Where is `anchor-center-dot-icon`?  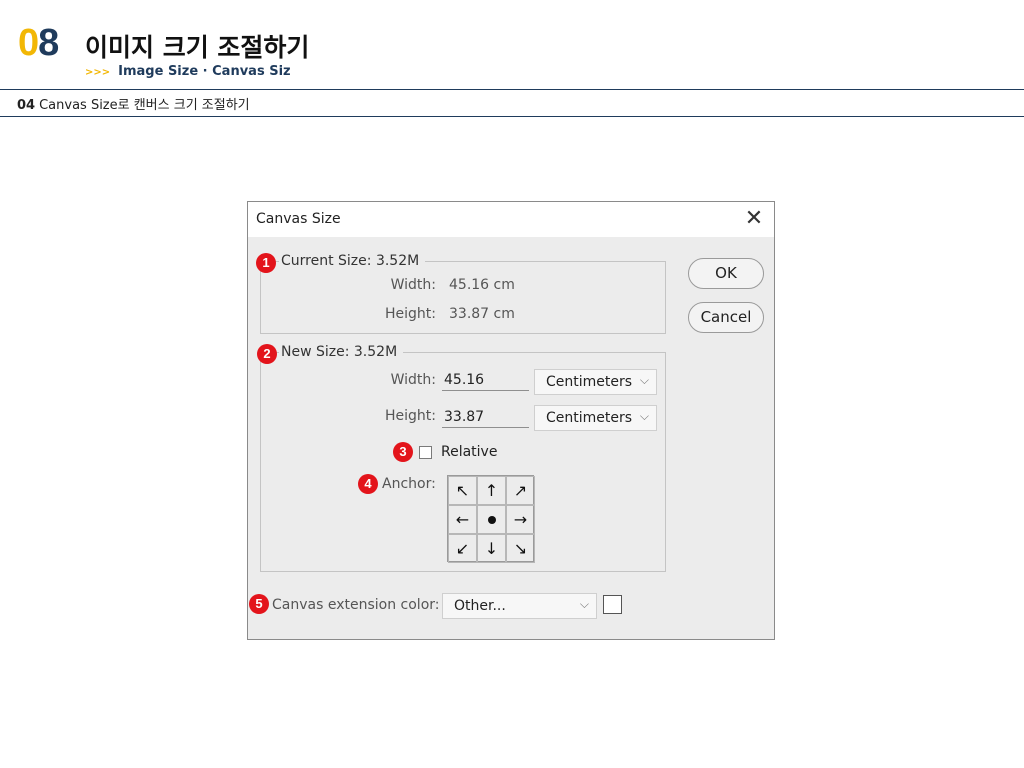
anchor-center-dot-icon is located at coordinates (491, 519).